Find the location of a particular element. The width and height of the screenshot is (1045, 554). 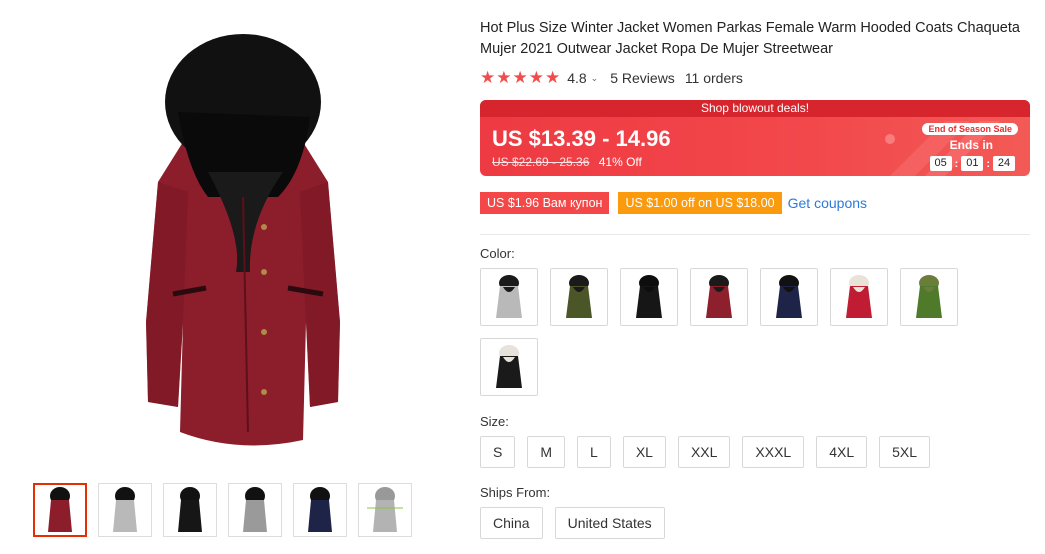

thumbnail-strip is located at coordinates (222, 510).